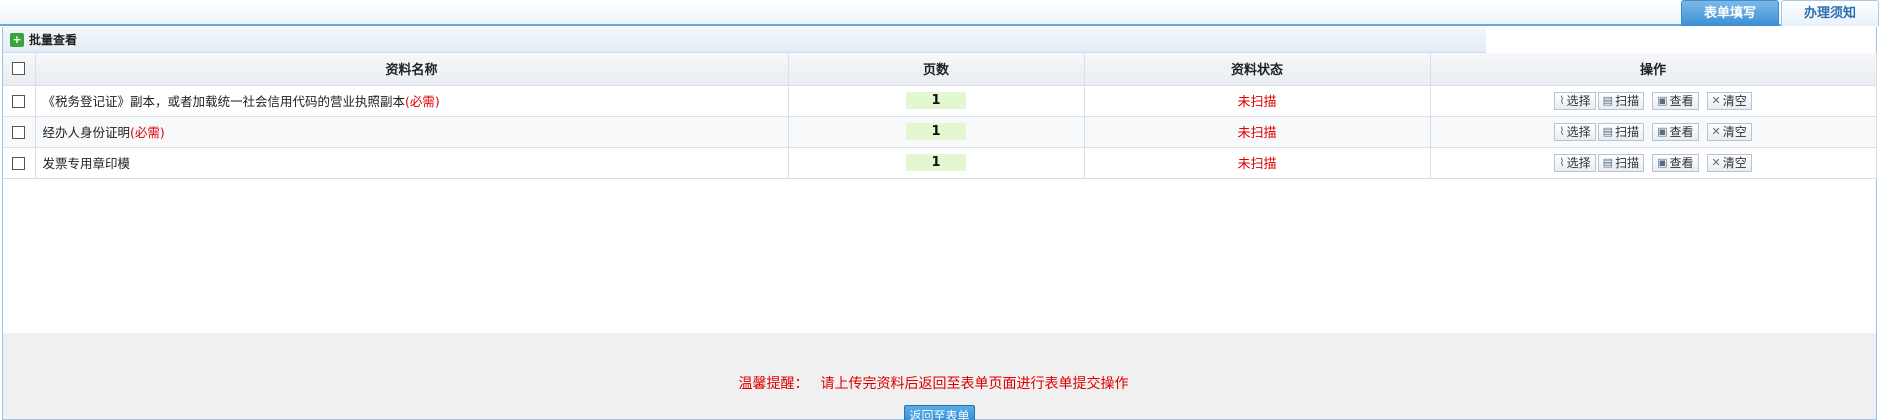 This screenshot has width=1879, height=420. What do you see at coordinates (86, 132) in the screenshot?
I see `material-name: 经办人身份证明` at bounding box center [86, 132].